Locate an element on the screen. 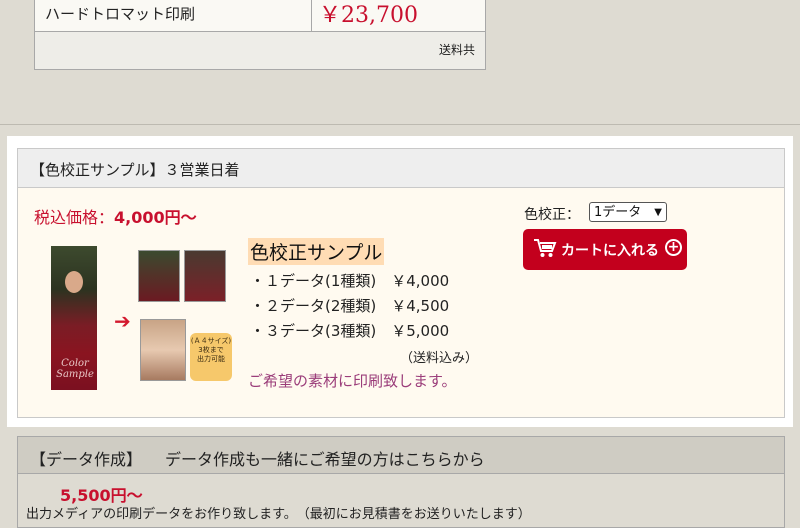  material-note: ご希望の素材に印刷致します。 is located at coordinates (352, 381).